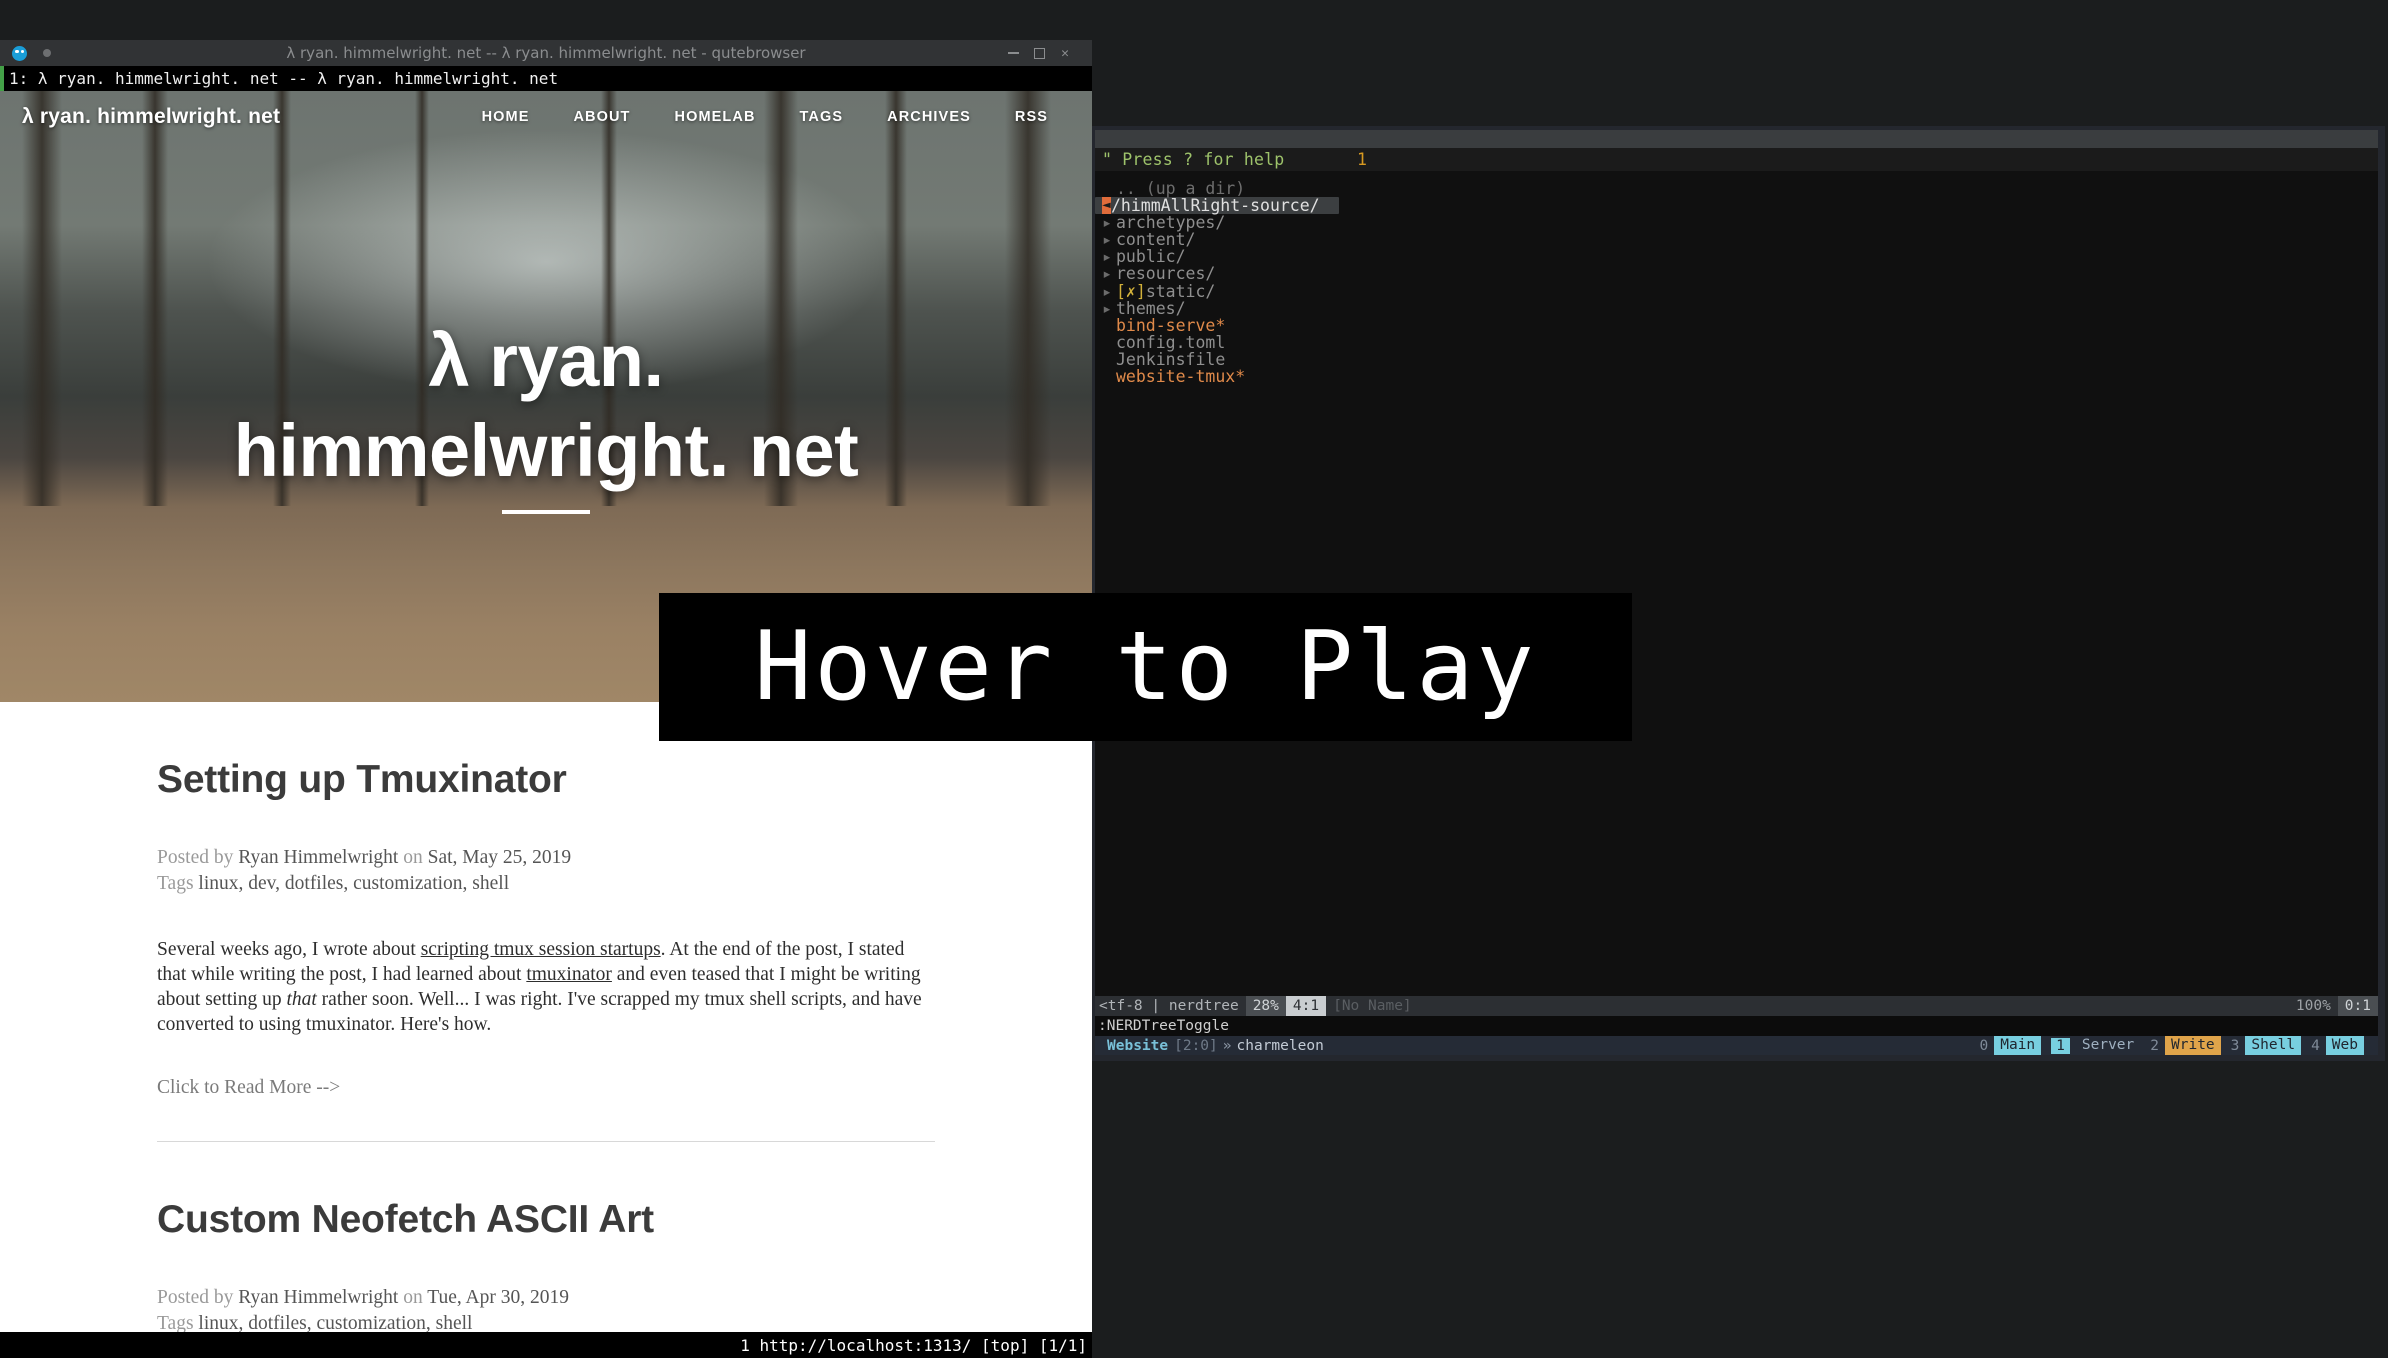 This screenshot has width=2388, height=1358. I want to click on nerdtree-row: website-tmux*, so click(1736, 376).